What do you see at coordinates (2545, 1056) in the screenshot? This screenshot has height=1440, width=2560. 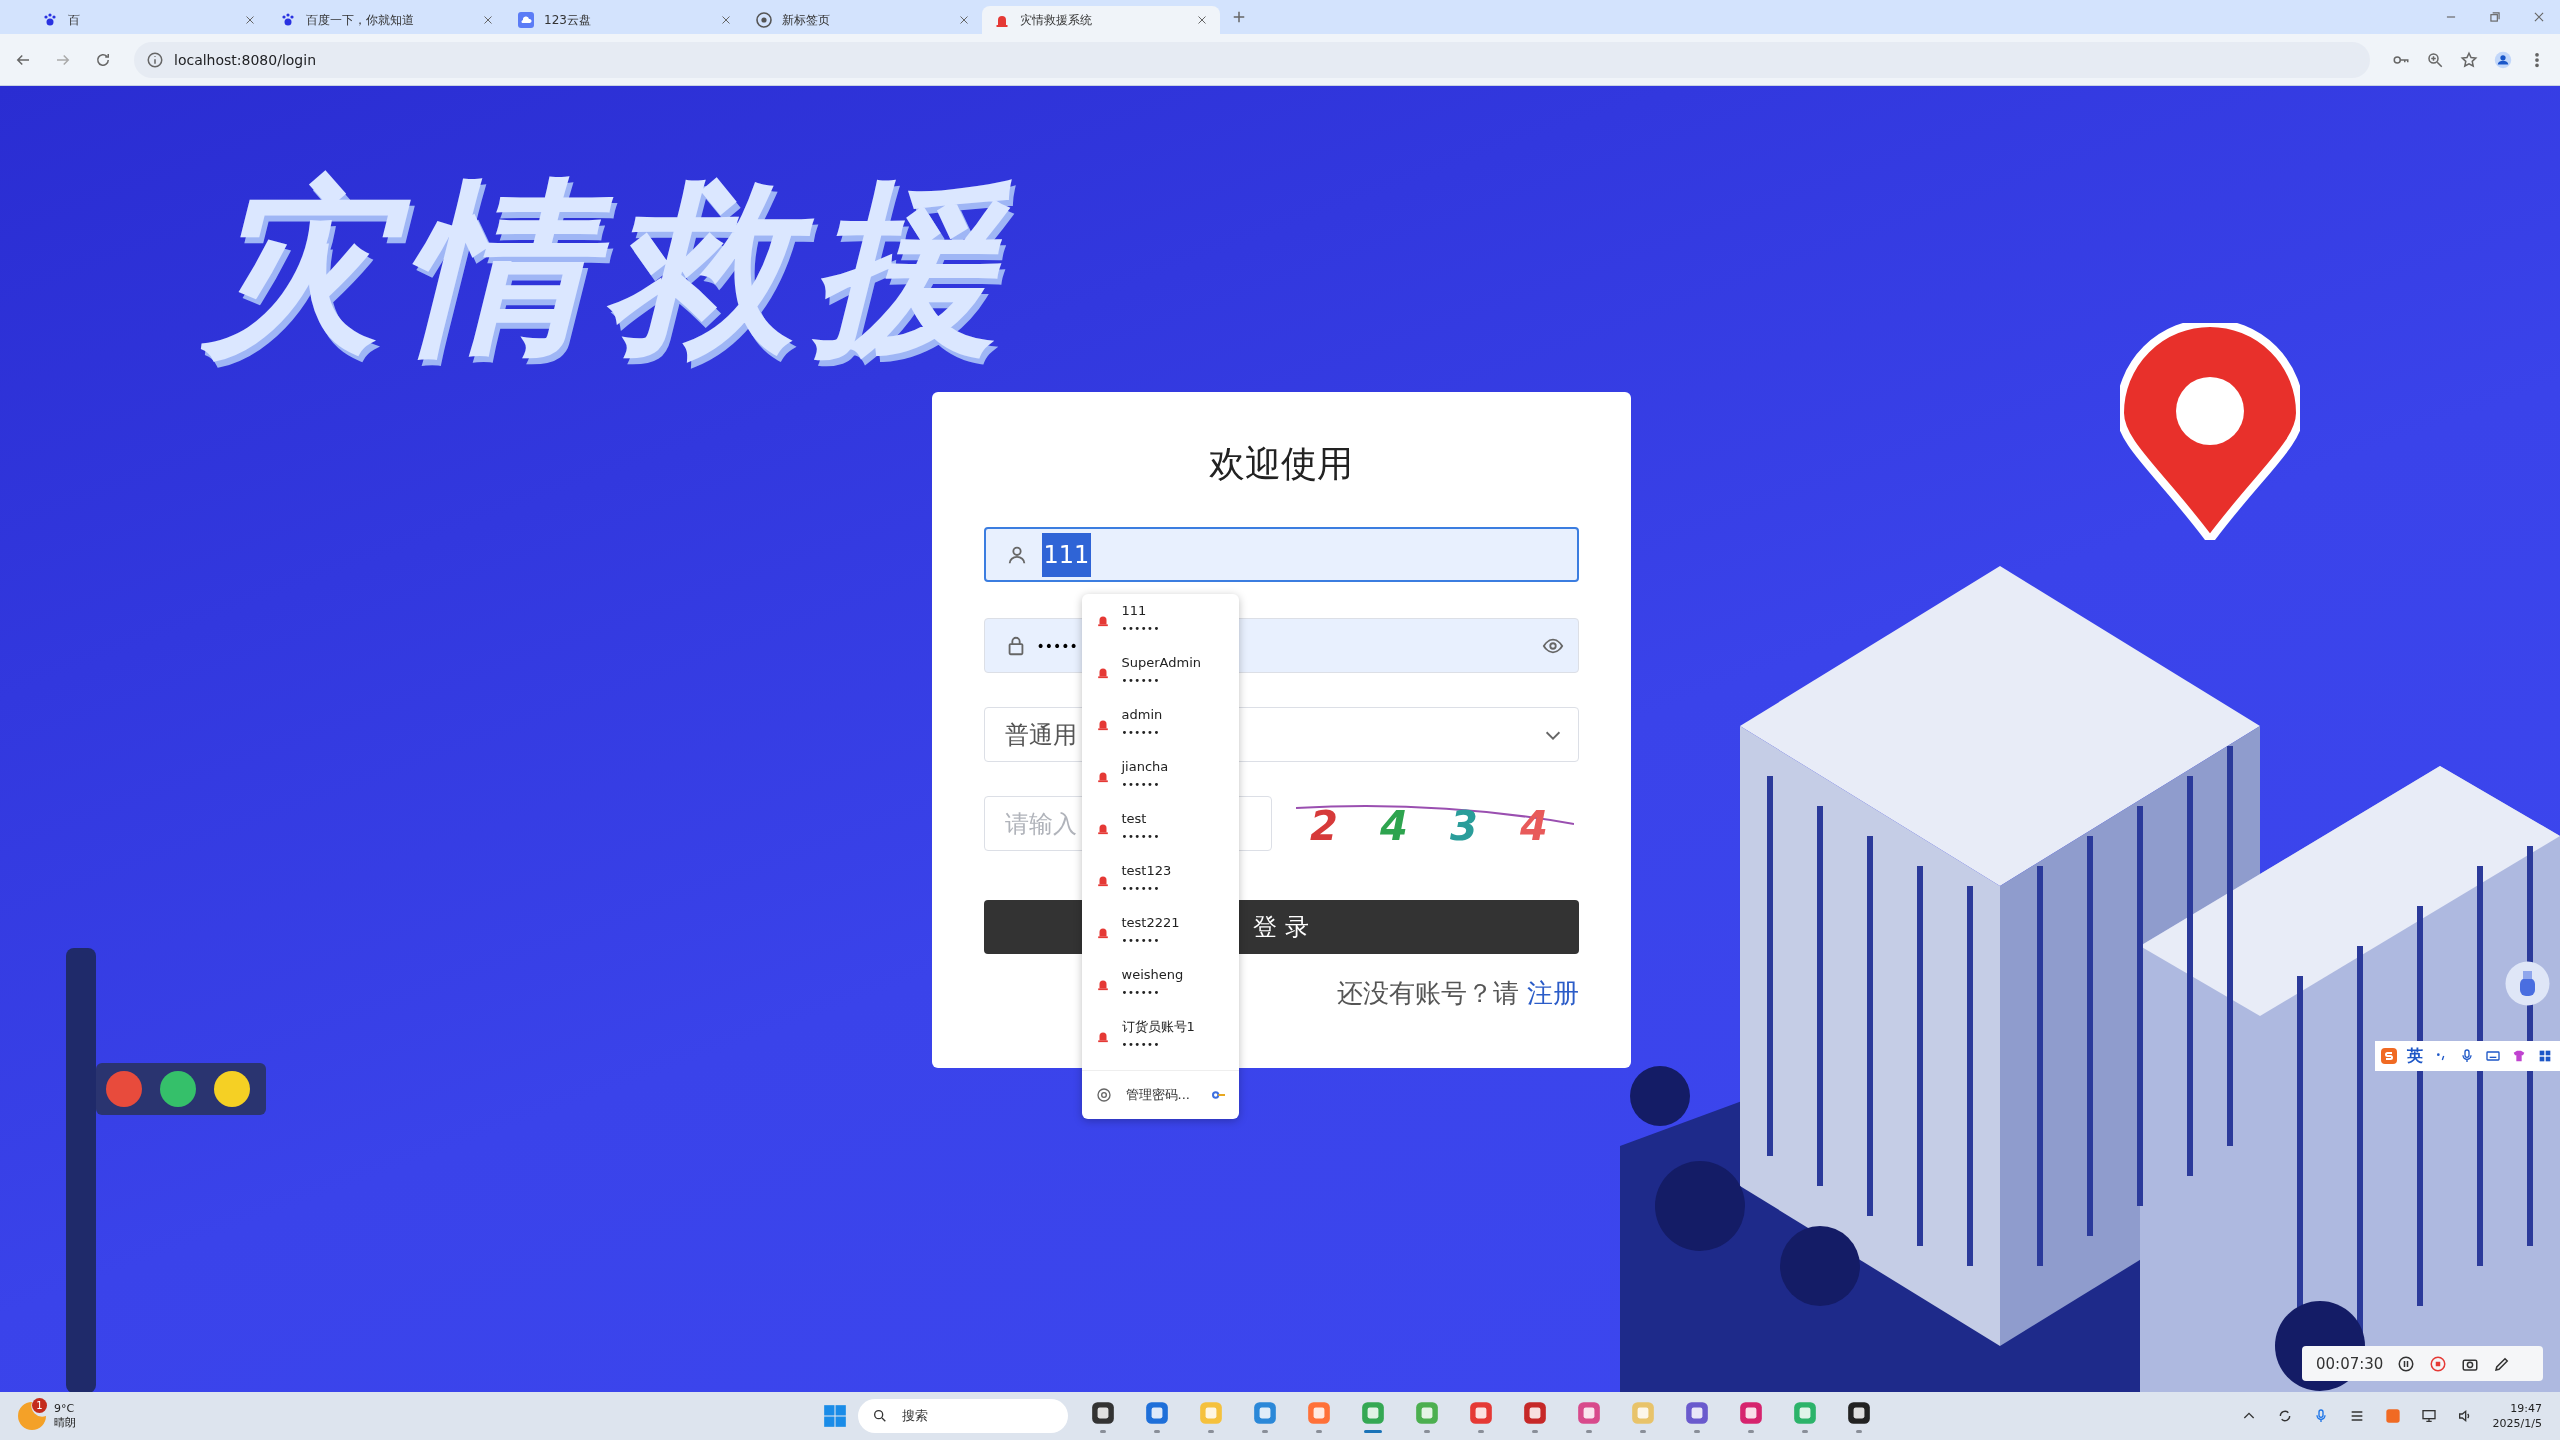 I see `grid-icon` at bounding box center [2545, 1056].